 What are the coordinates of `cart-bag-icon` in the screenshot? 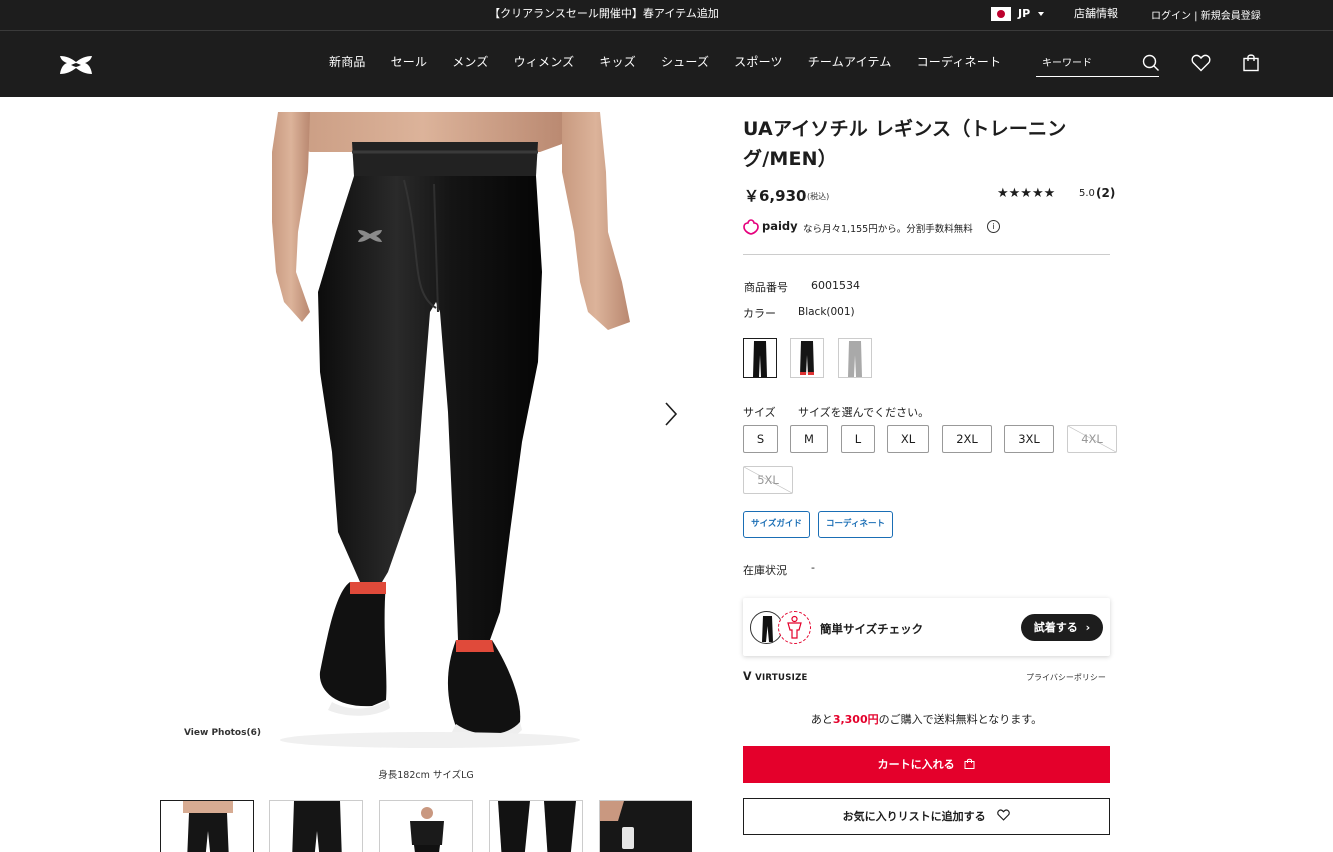 It's located at (969, 763).